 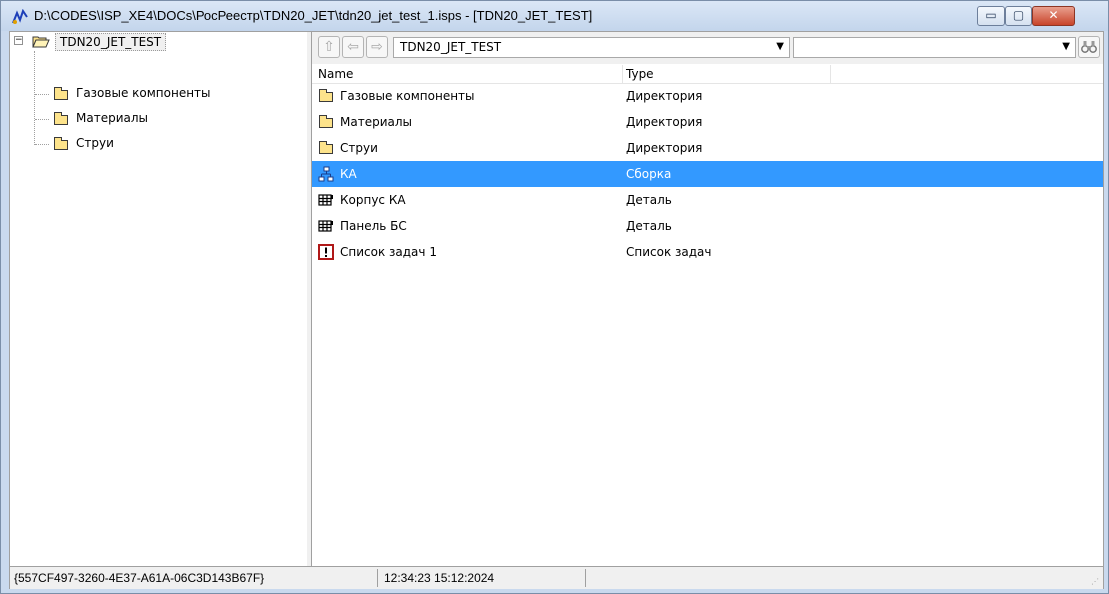 What do you see at coordinates (174, 119) in the screenshot?
I see `tree-item-materials: Материалы` at bounding box center [174, 119].